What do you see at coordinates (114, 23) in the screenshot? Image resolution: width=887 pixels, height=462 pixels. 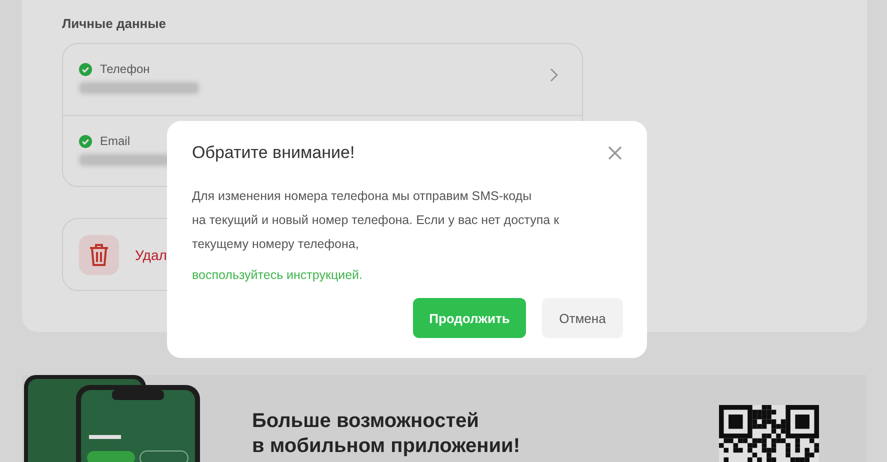 I see `section-title: Личные данные` at bounding box center [114, 23].